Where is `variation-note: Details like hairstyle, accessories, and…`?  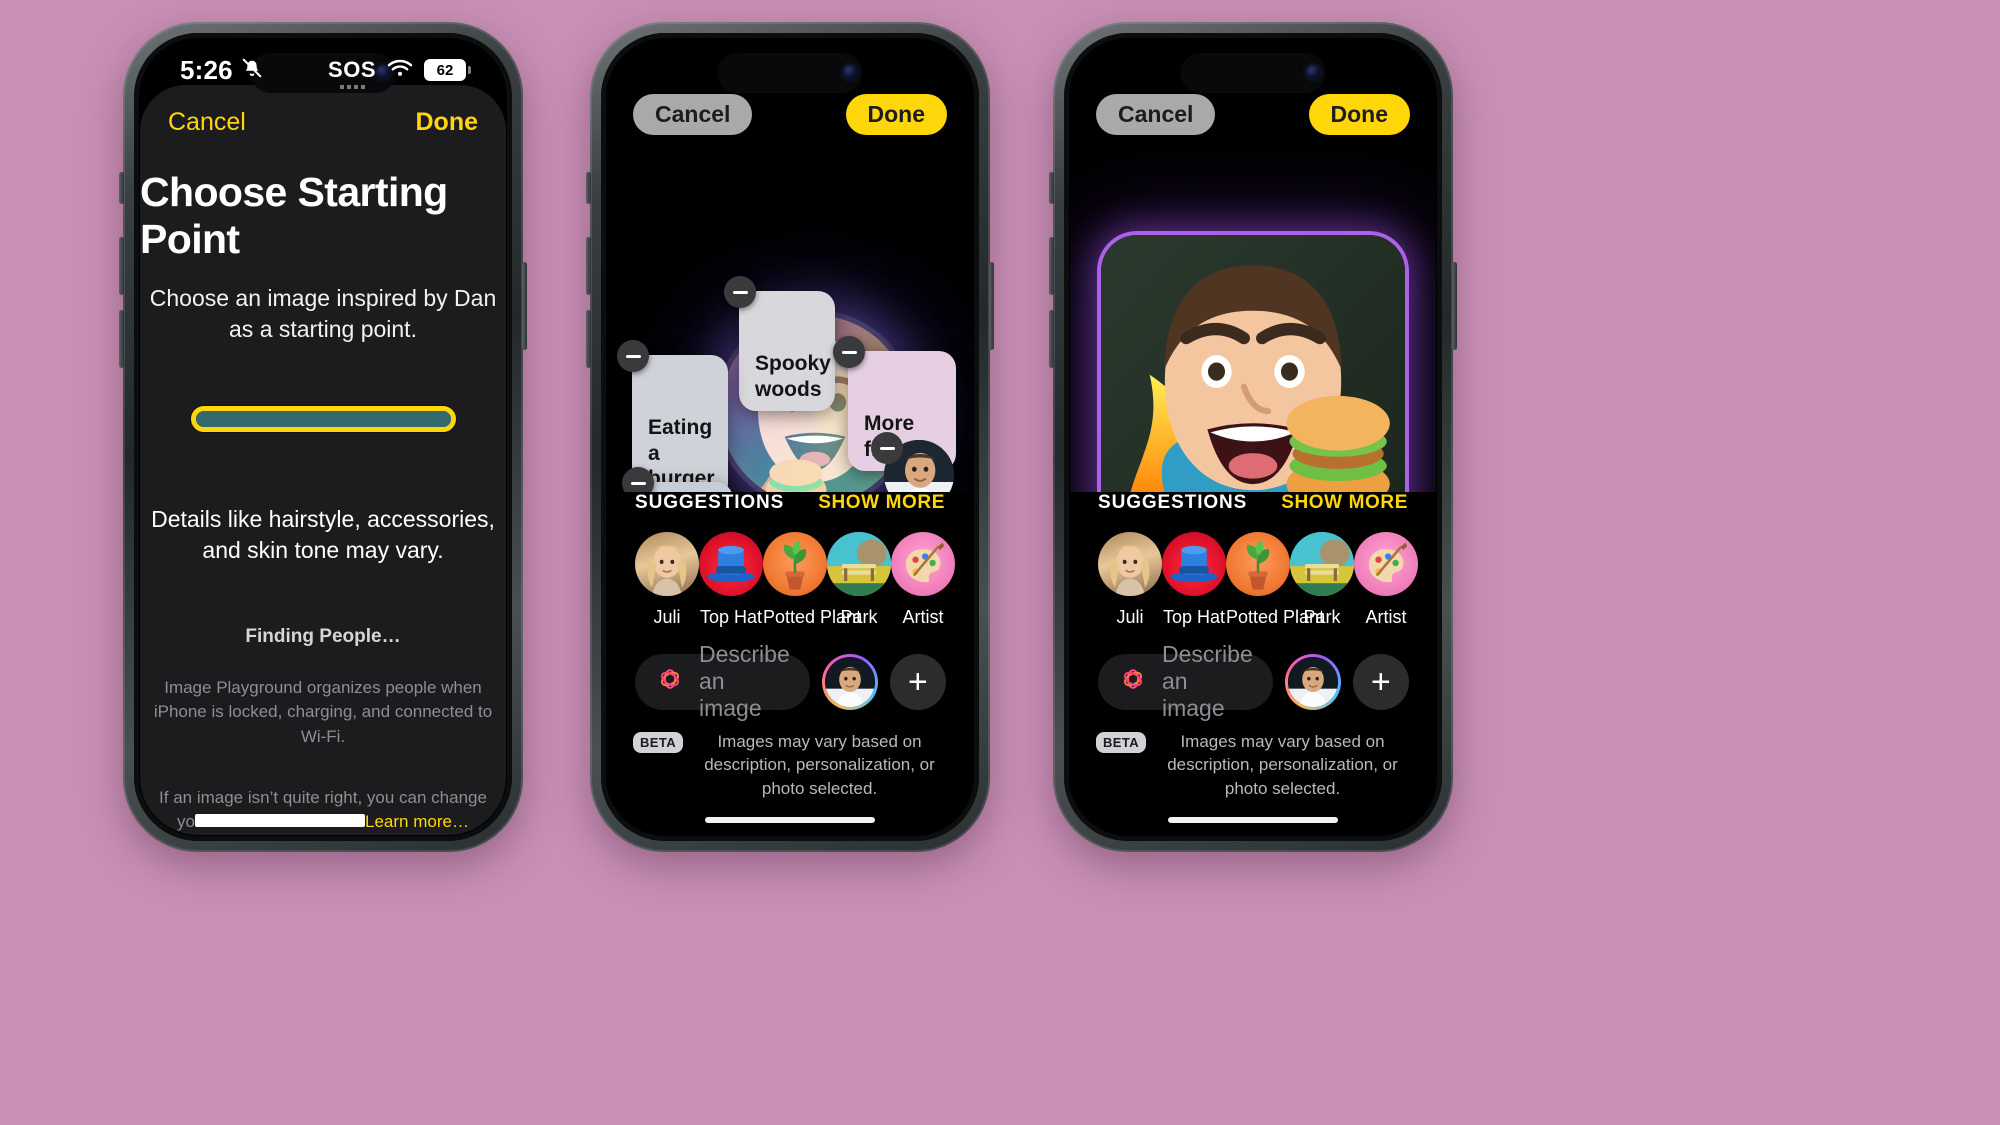 variation-note: Details like hairstyle, accessories, and… is located at coordinates (323, 534).